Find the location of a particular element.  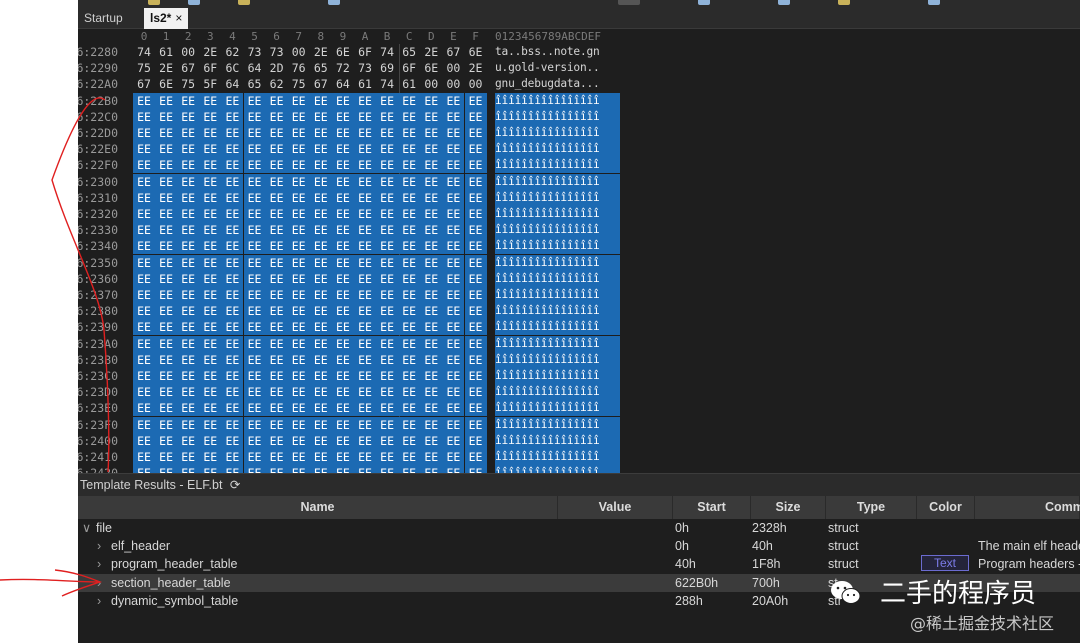

hex-byte: 2E is located at coordinates (321, 52).